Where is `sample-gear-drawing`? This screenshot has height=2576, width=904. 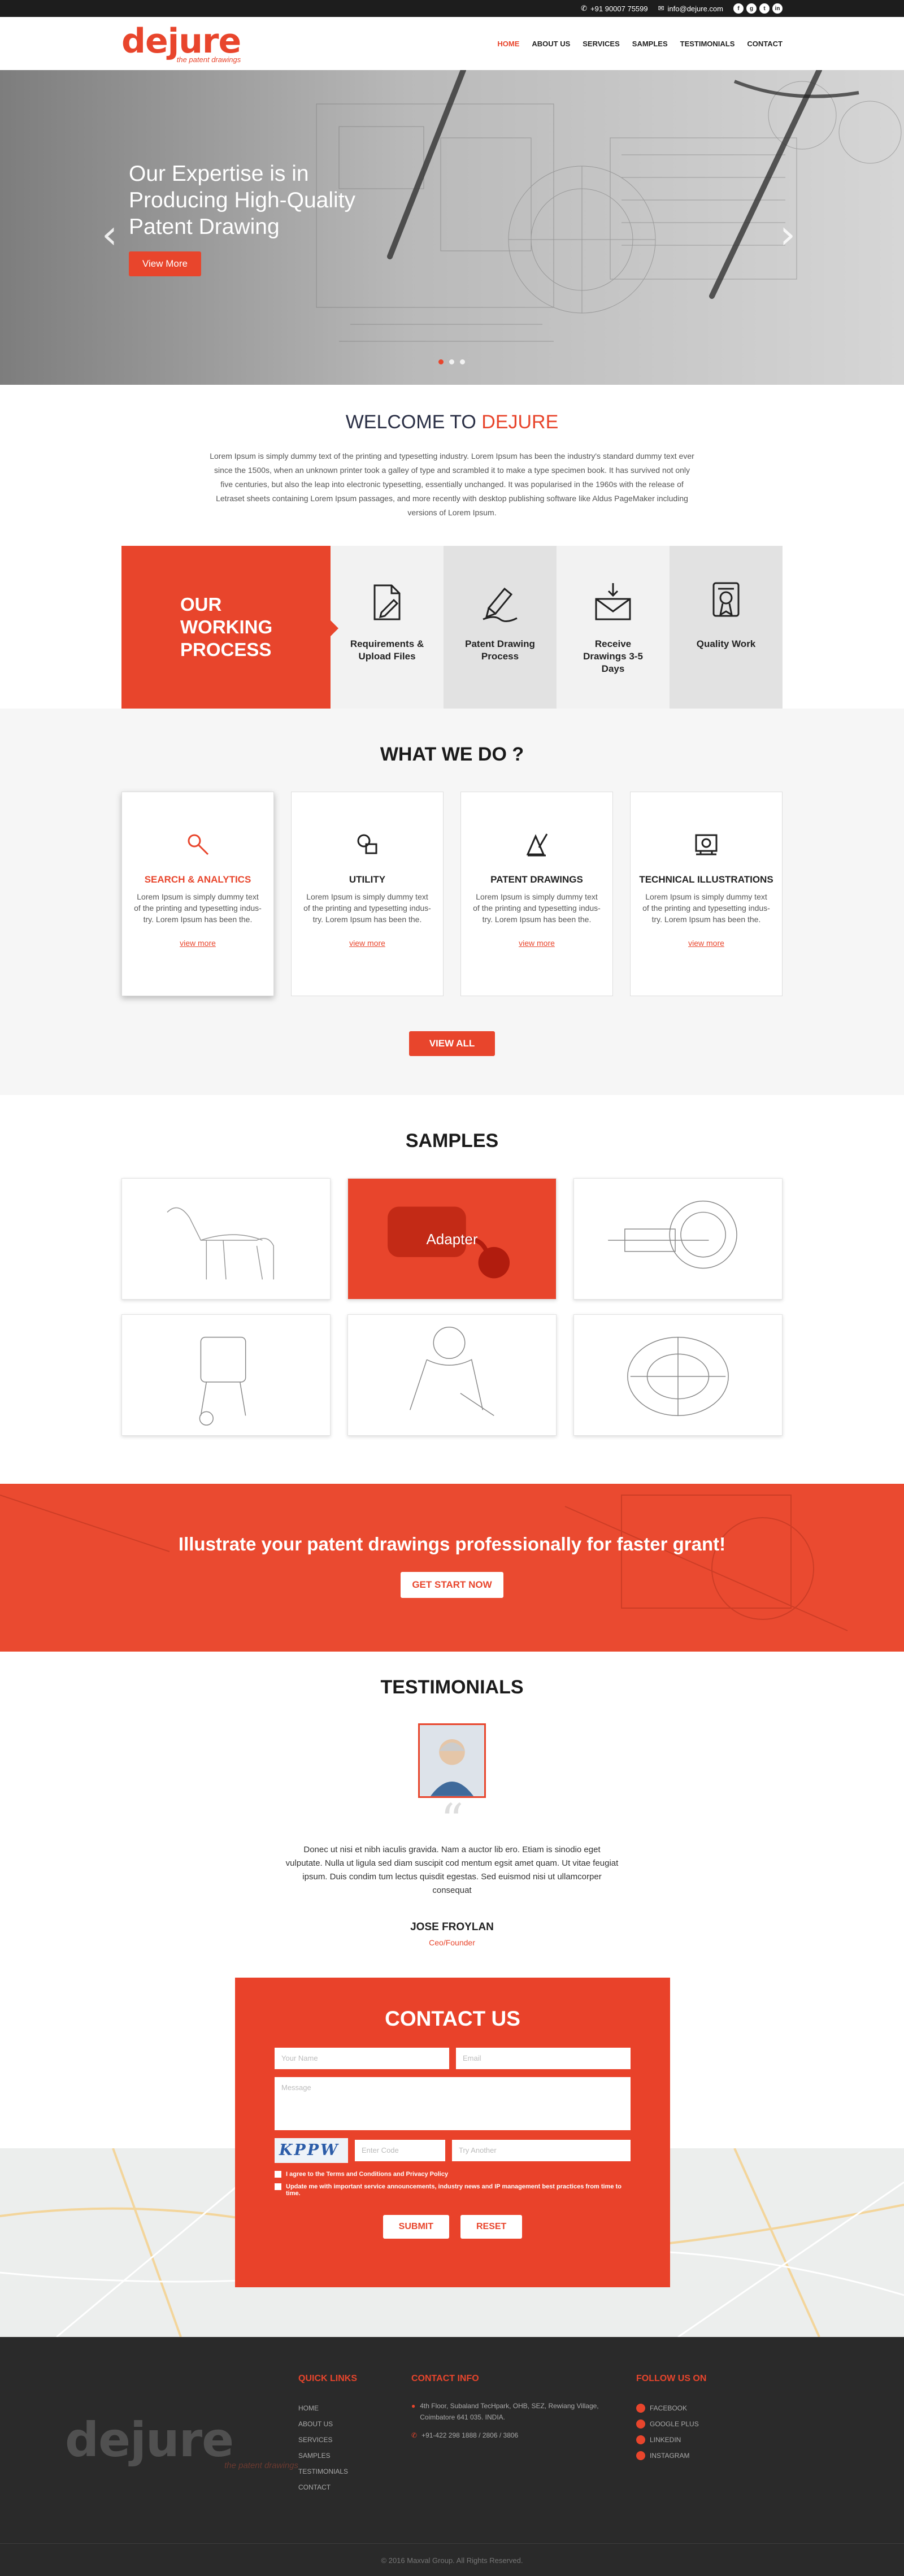 sample-gear-drawing is located at coordinates (678, 1239).